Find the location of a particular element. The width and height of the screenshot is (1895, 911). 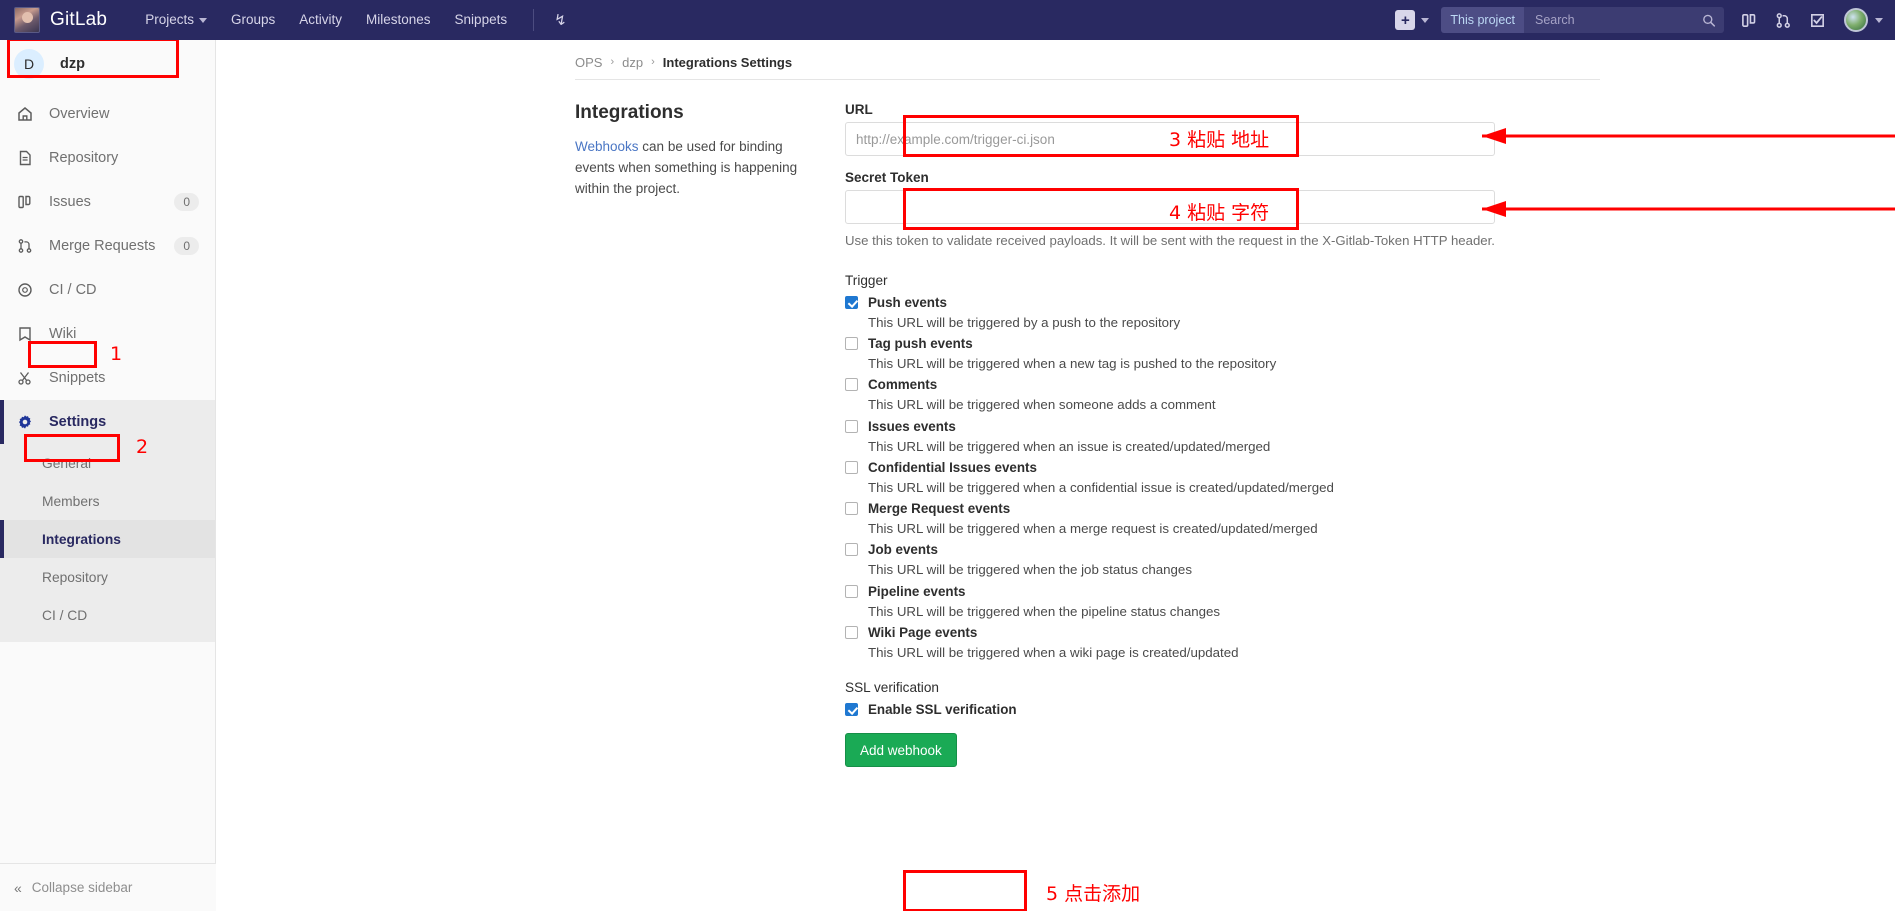

job-events-label: Job events is located at coordinates (903, 549).